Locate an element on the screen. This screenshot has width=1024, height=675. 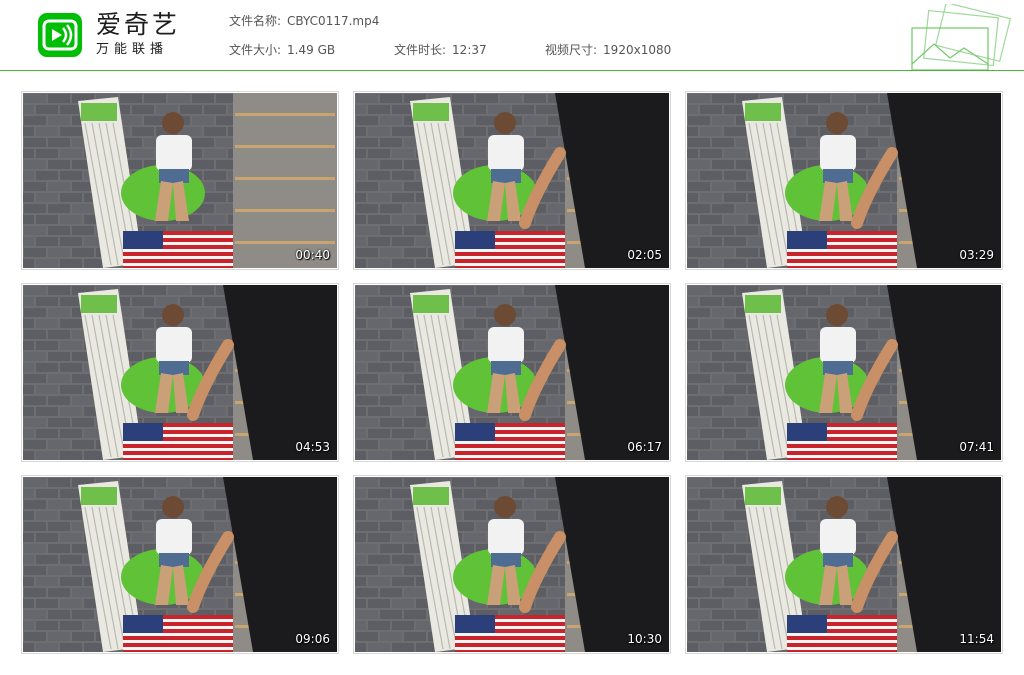
thumbnail: 07:41 is located at coordinates (844, 372).